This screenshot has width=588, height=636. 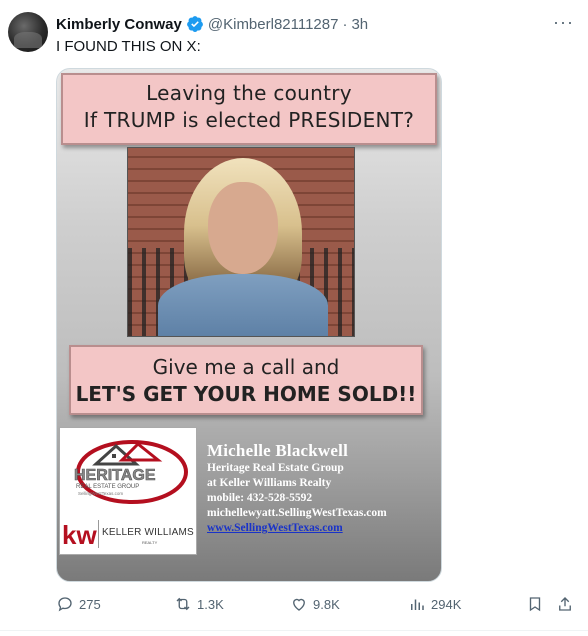 I want to click on post-actions: 275 1.3K 9.8K 294K, so click(x=316, y=604).